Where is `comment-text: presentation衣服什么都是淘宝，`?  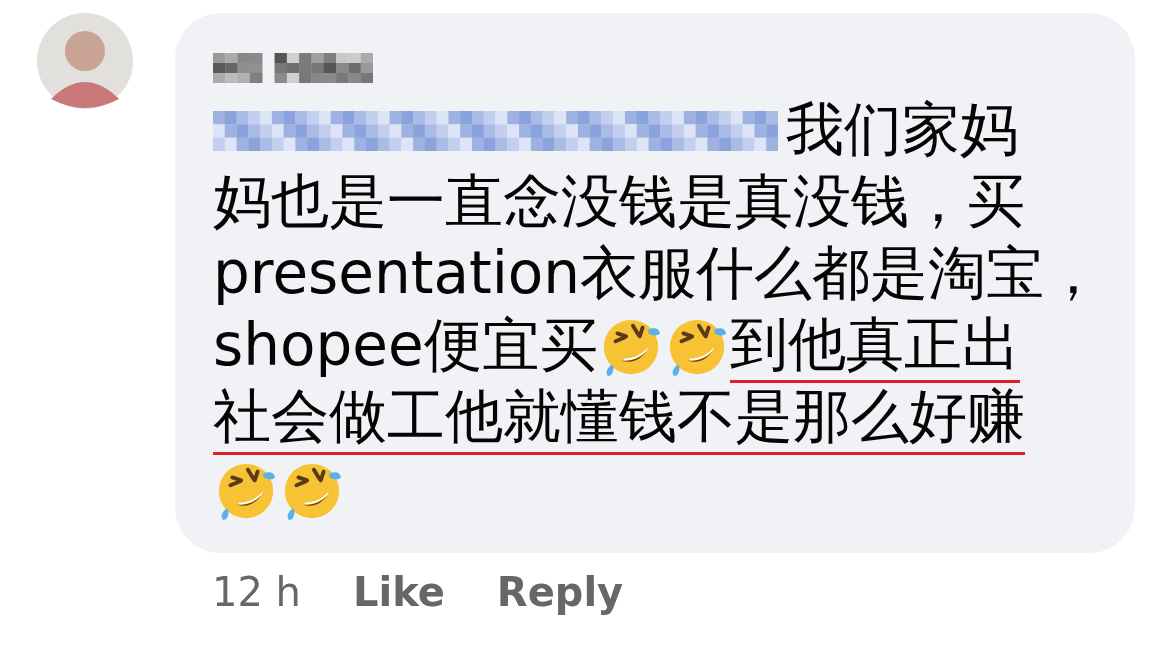
comment-text: presentation衣服什么都是淘宝， is located at coordinates (658, 275).